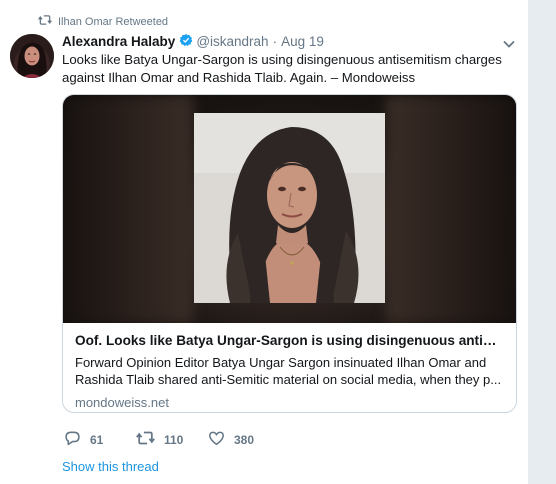  Describe the element at coordinates (185, 41) in the screenshot. I see `verified-badge-icon` at that location.